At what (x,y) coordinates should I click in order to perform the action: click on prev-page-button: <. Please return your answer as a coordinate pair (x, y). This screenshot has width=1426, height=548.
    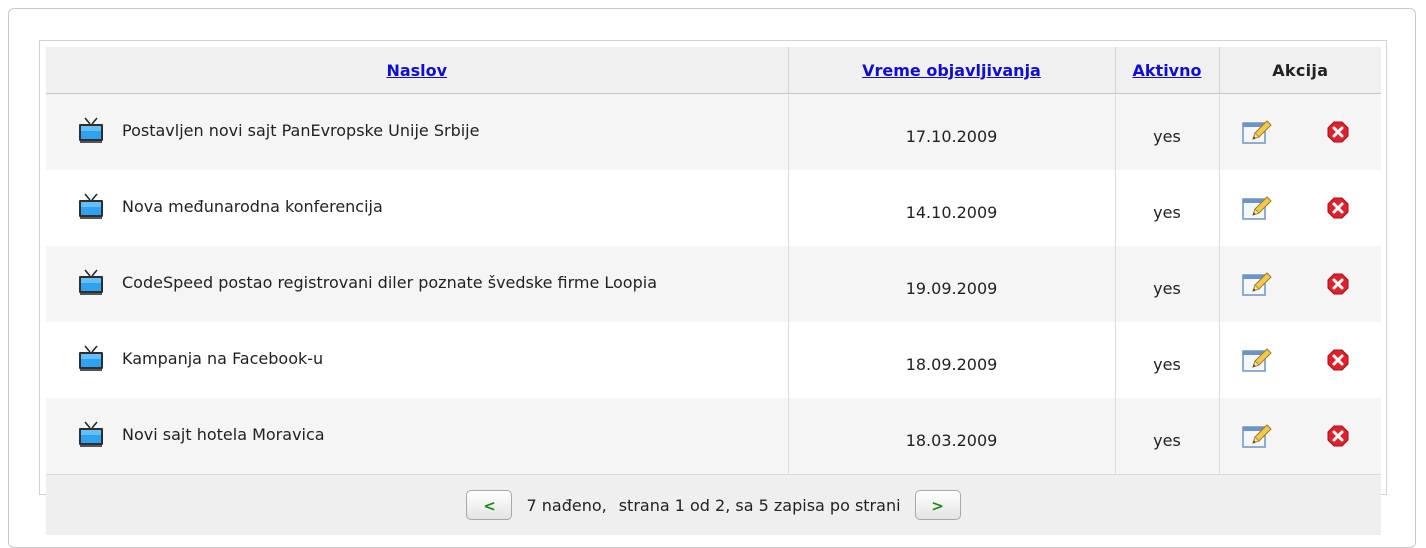
    Looking at the image, I should click on (489, 505).